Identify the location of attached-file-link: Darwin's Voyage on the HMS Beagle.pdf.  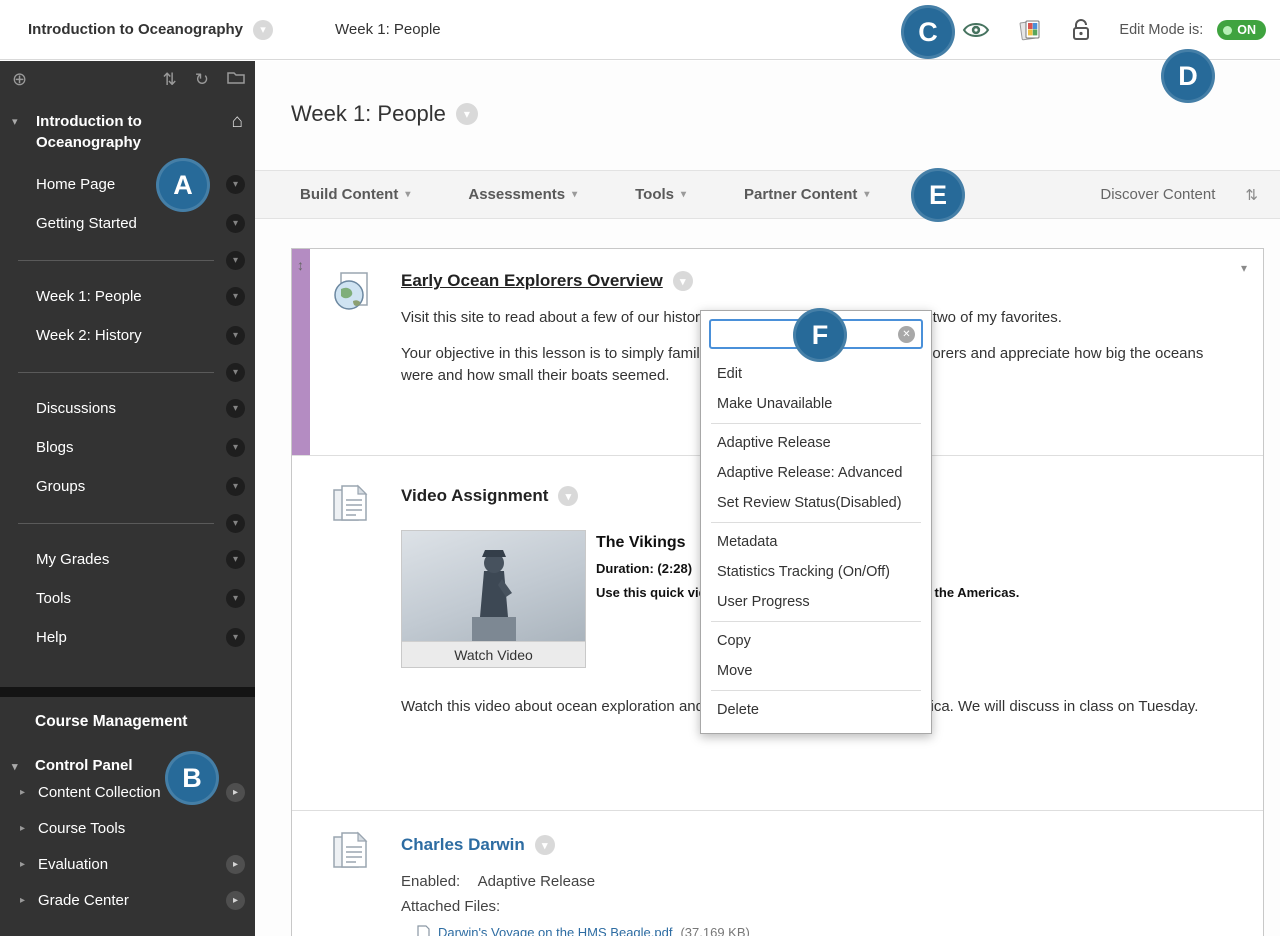
(555, 930).